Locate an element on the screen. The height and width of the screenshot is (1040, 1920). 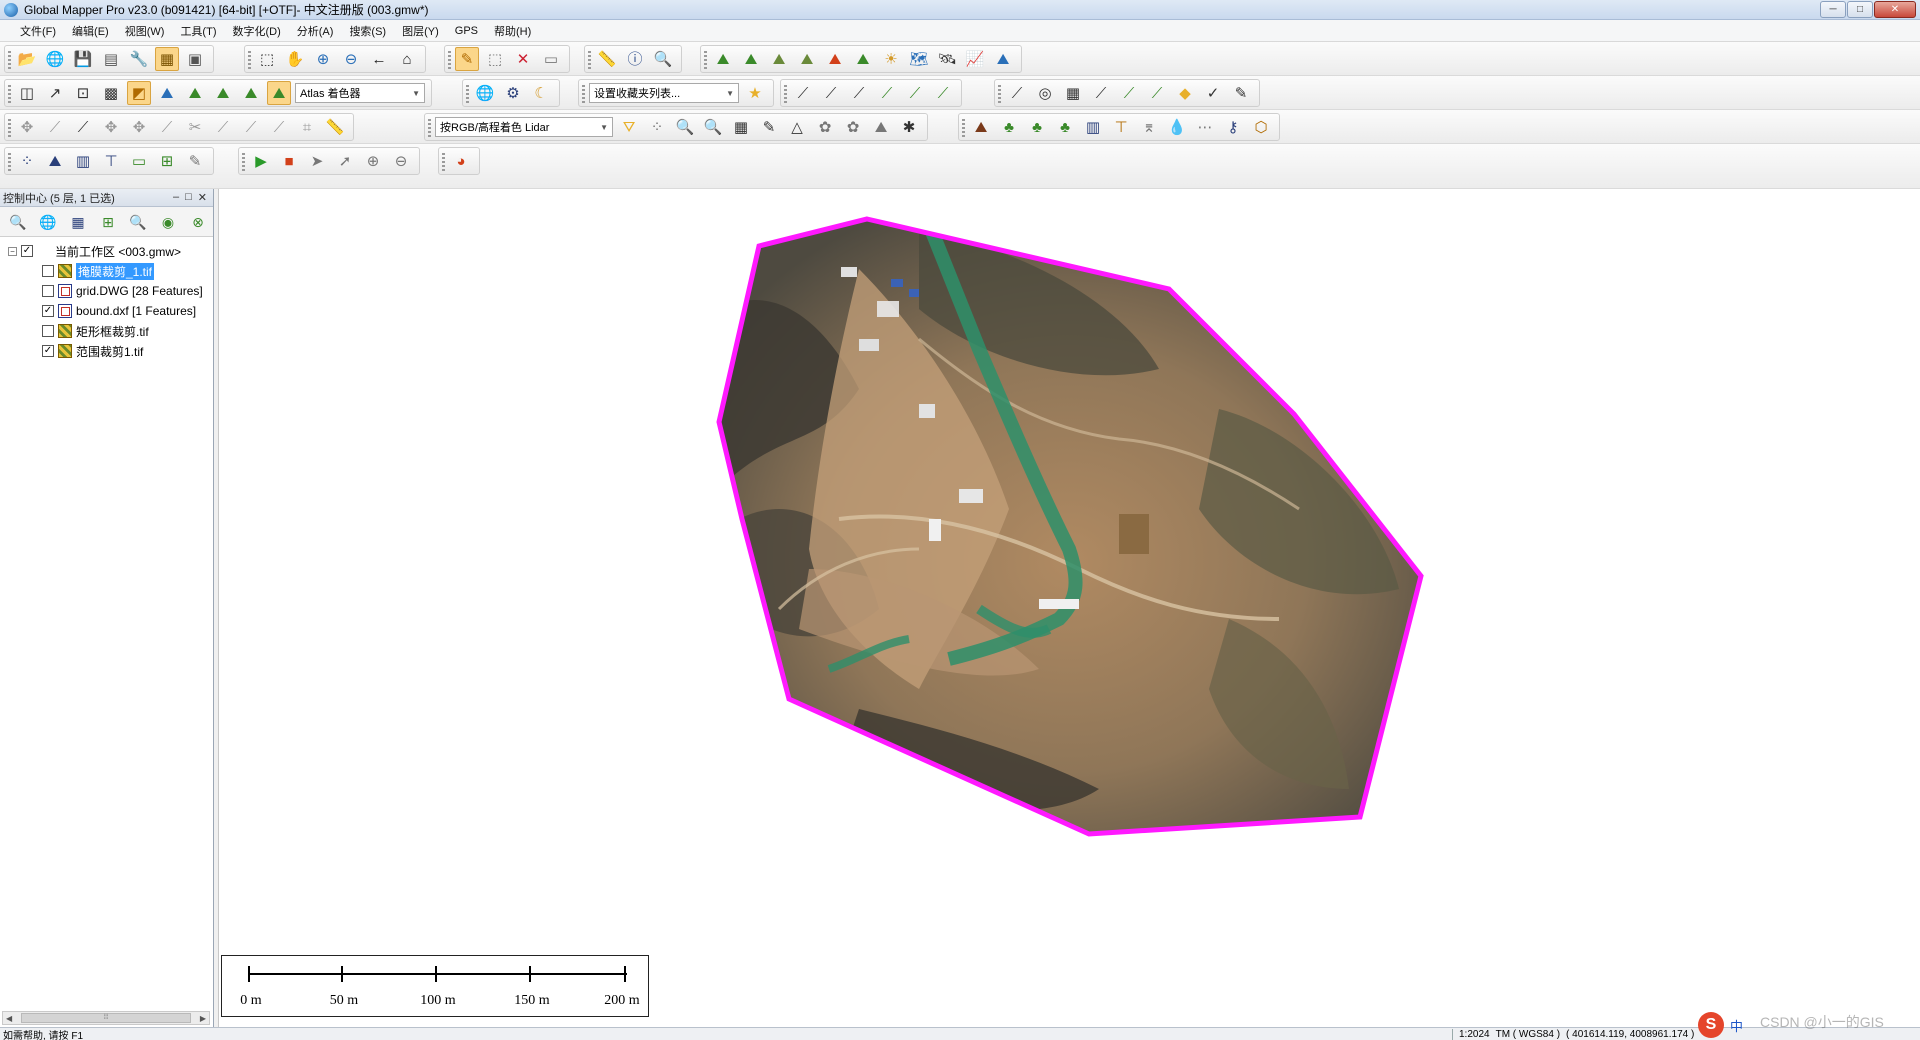
digitizer-pencil-icon: ✎ is located at coordinates (467, 59).